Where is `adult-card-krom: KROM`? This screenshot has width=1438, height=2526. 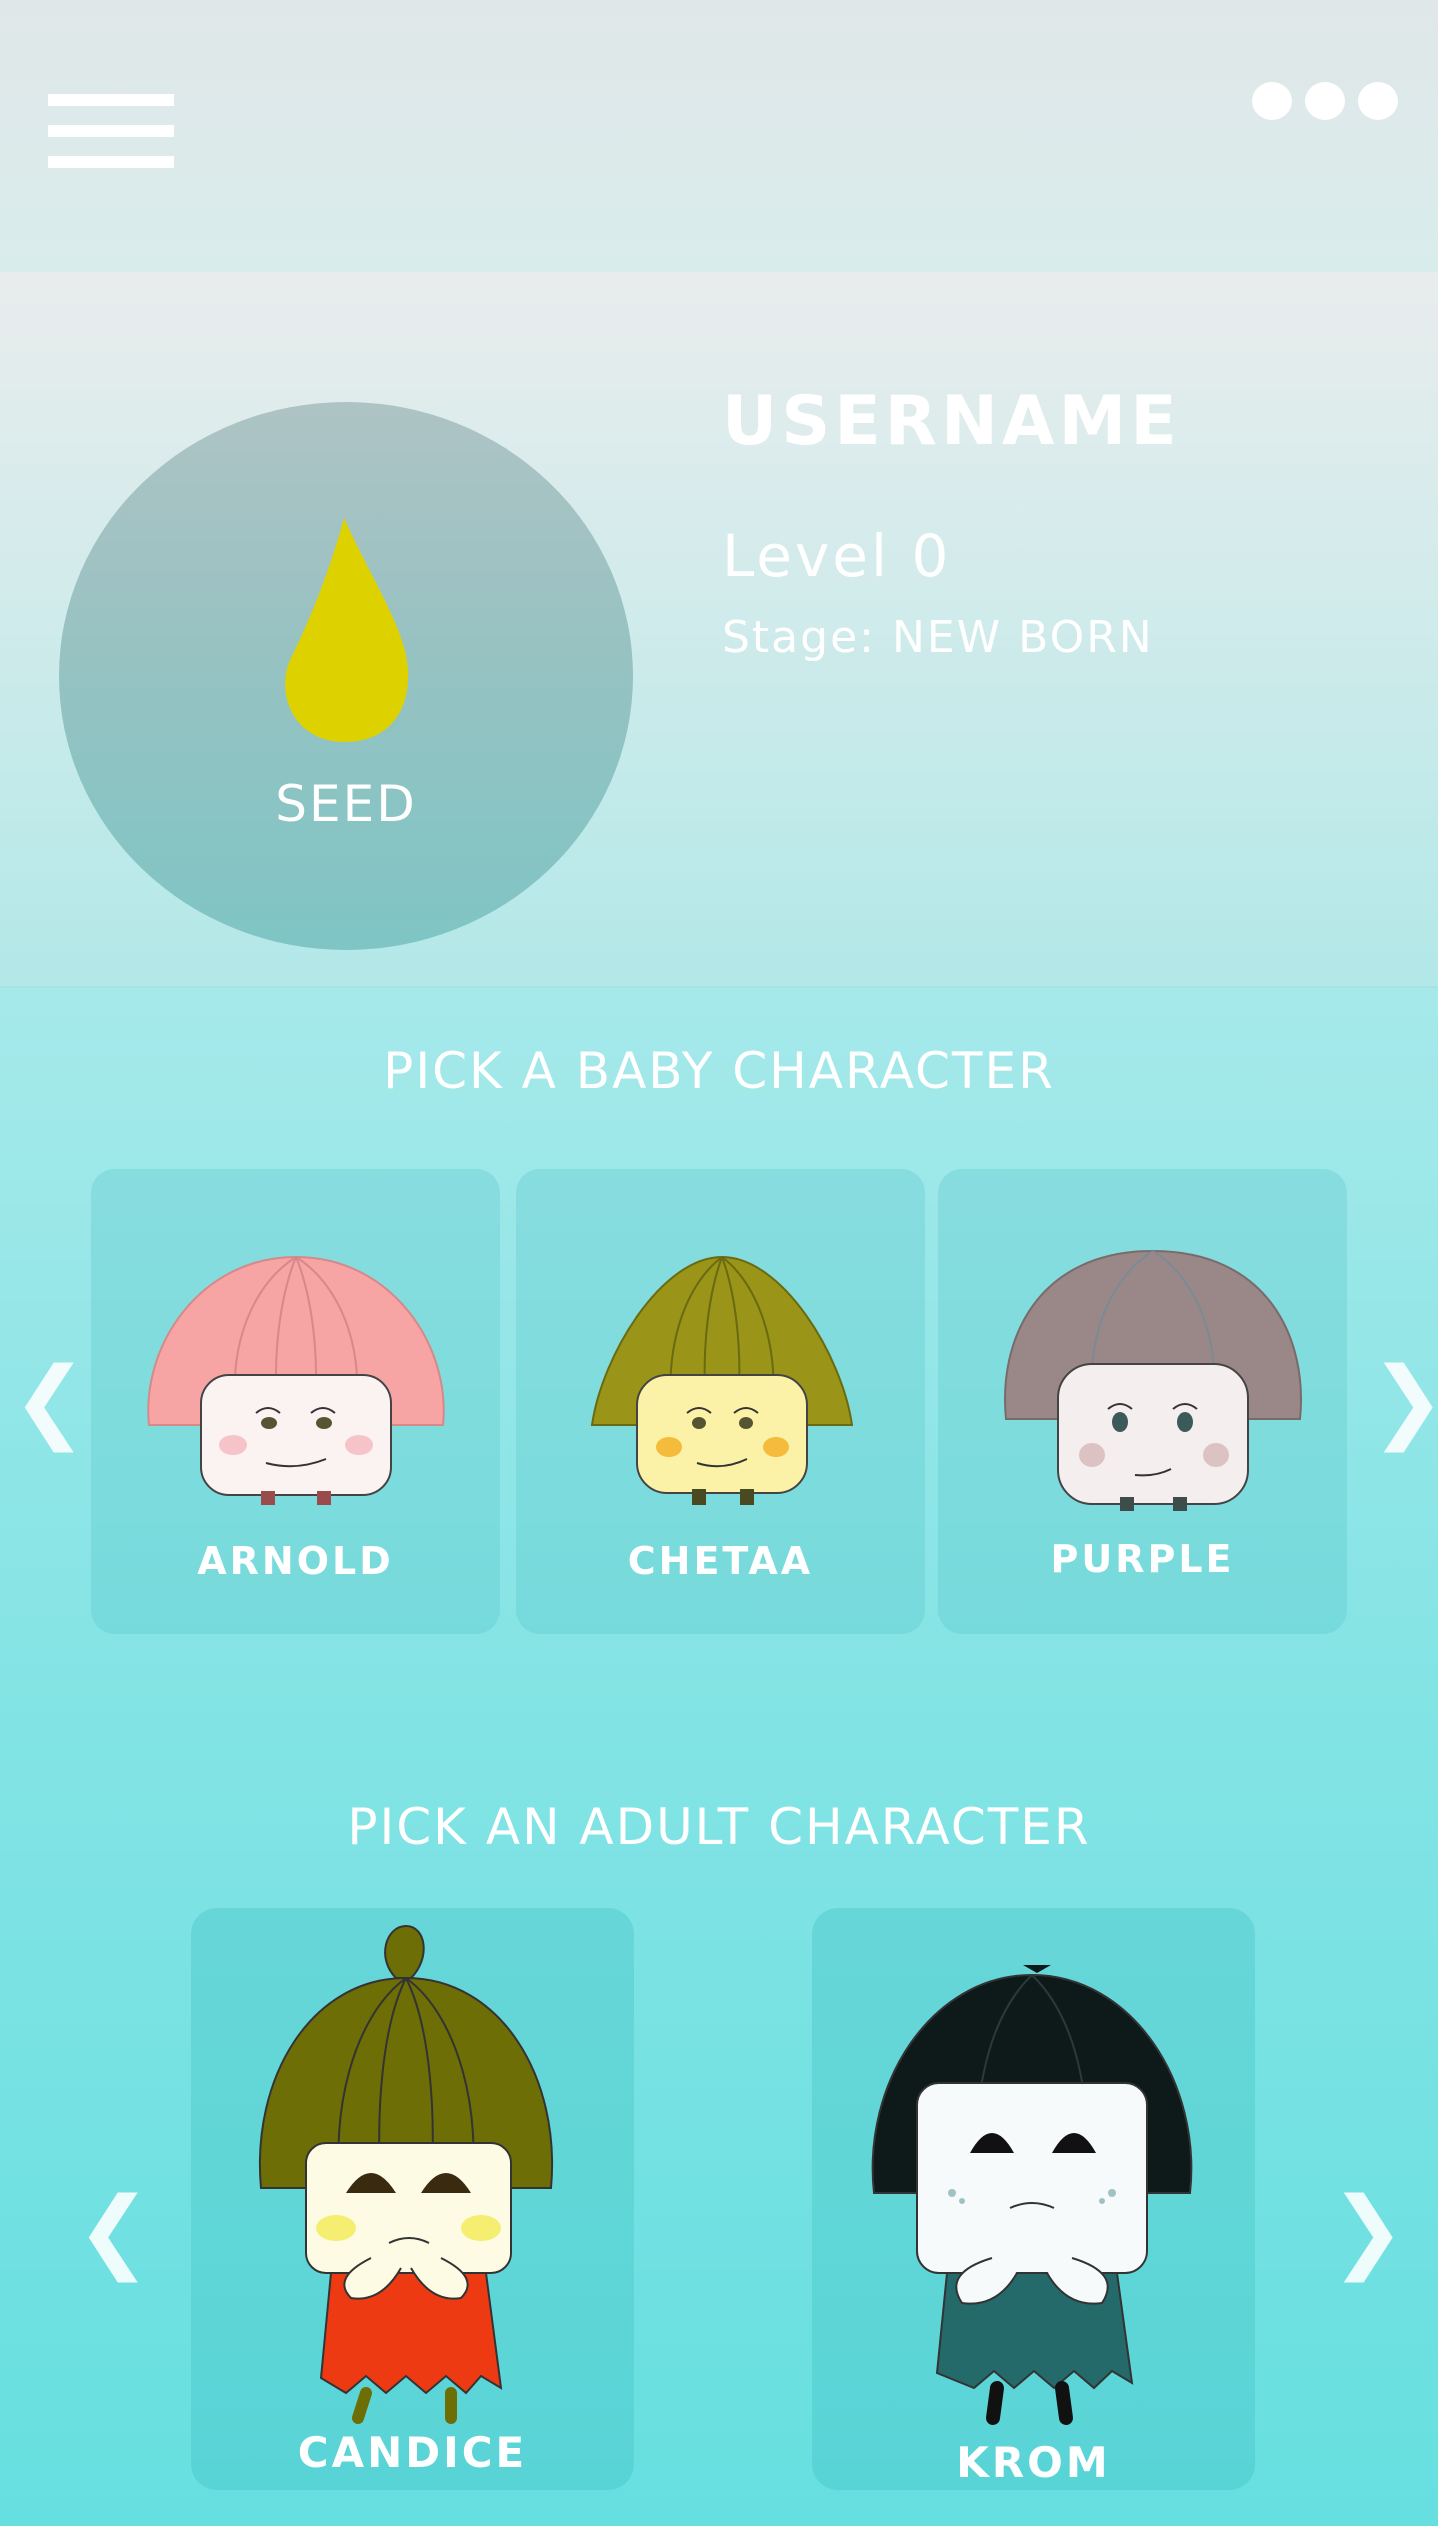
adult-card-krom: KROM is located at coordinates (1033, 2199).